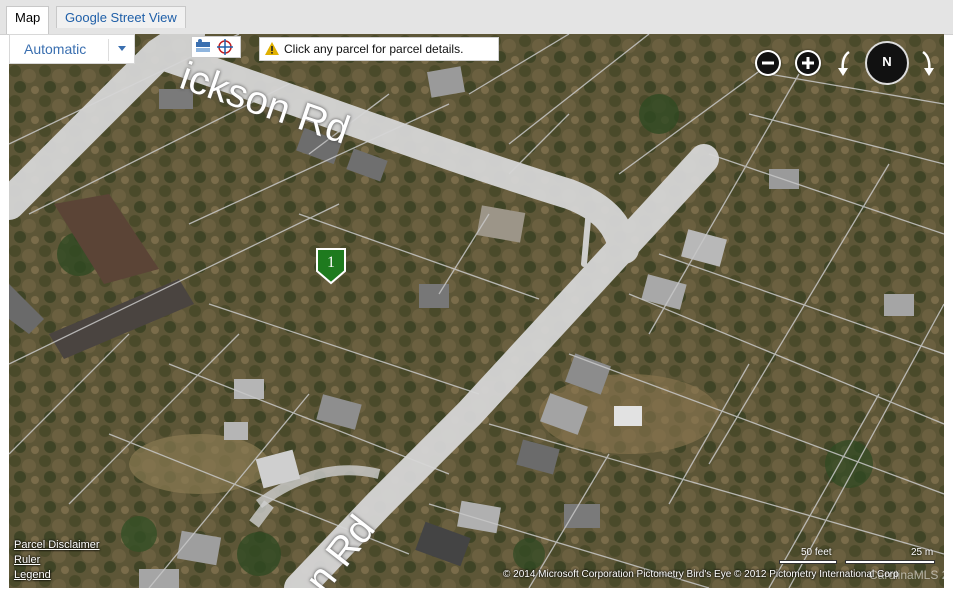 This screenshot has width=953, height=593. I want to click on tab-street-view: Google Street View, so click(121, 17).